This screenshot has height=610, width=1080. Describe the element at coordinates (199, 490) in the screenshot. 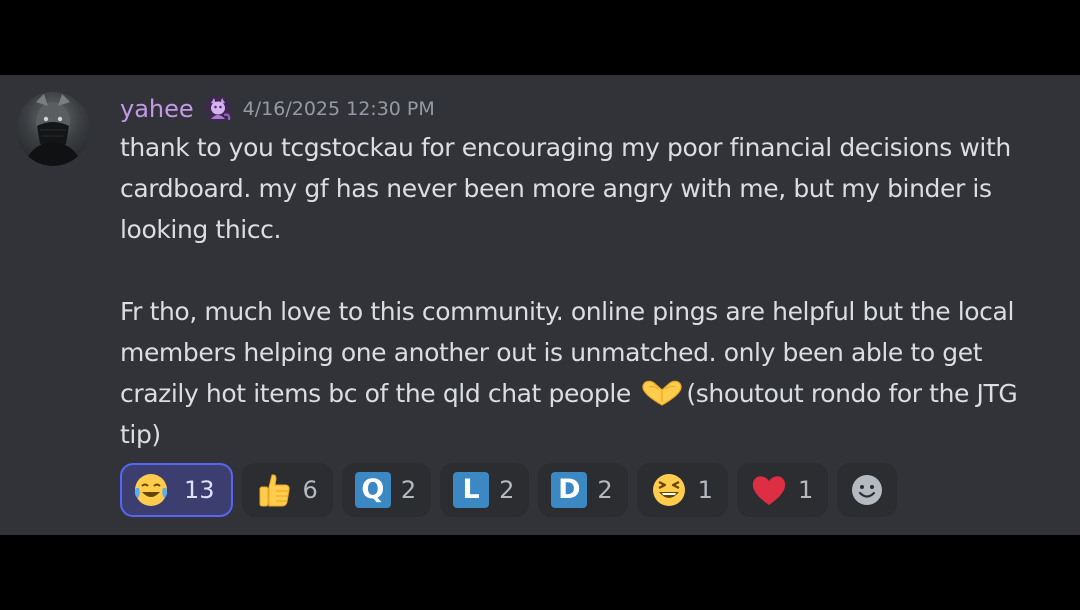

I see `reaction-count: 13` at that location.